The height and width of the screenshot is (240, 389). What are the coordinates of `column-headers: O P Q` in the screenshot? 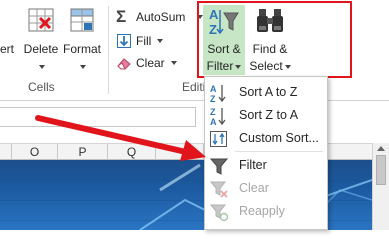 It's located at (194, 151).